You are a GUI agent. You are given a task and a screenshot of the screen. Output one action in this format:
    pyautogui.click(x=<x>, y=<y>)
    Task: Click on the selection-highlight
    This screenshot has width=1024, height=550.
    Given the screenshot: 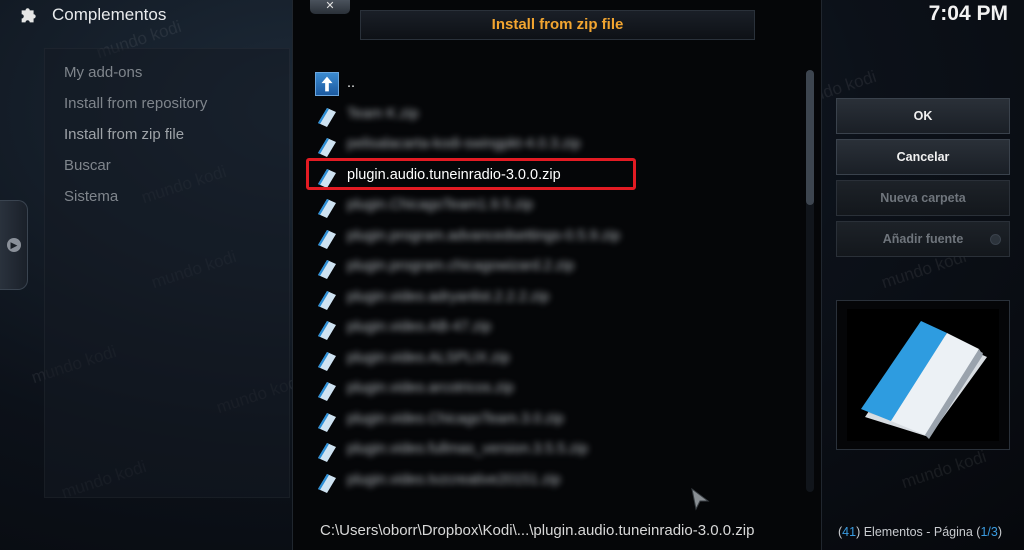 What is the action you would take?
    pyautogui.click(x=471, y=174)
    